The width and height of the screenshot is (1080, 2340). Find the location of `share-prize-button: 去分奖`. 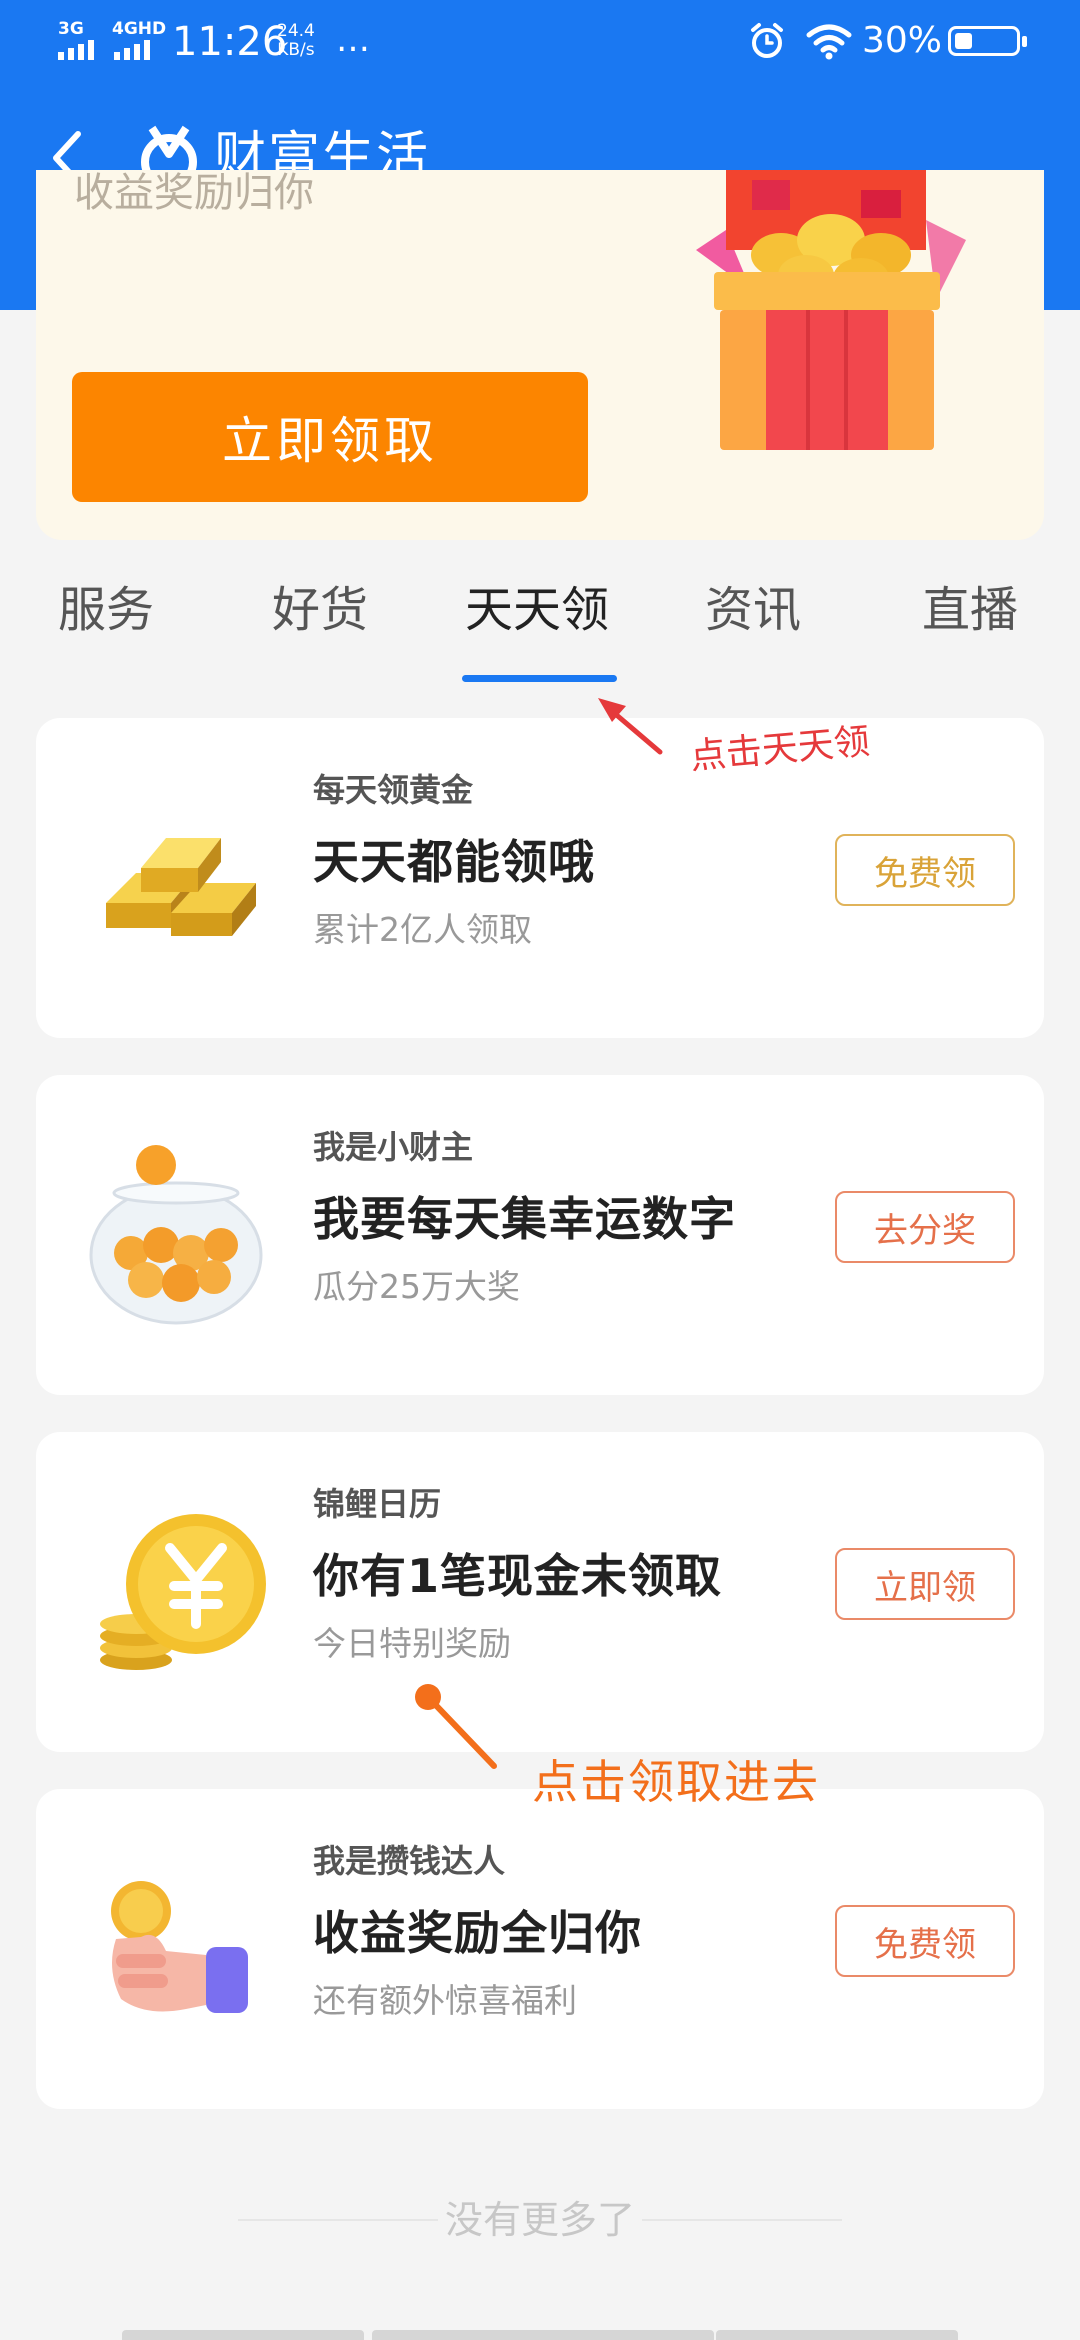

share-prize-button: 去分奖 is located at coordinates (925, 1227).